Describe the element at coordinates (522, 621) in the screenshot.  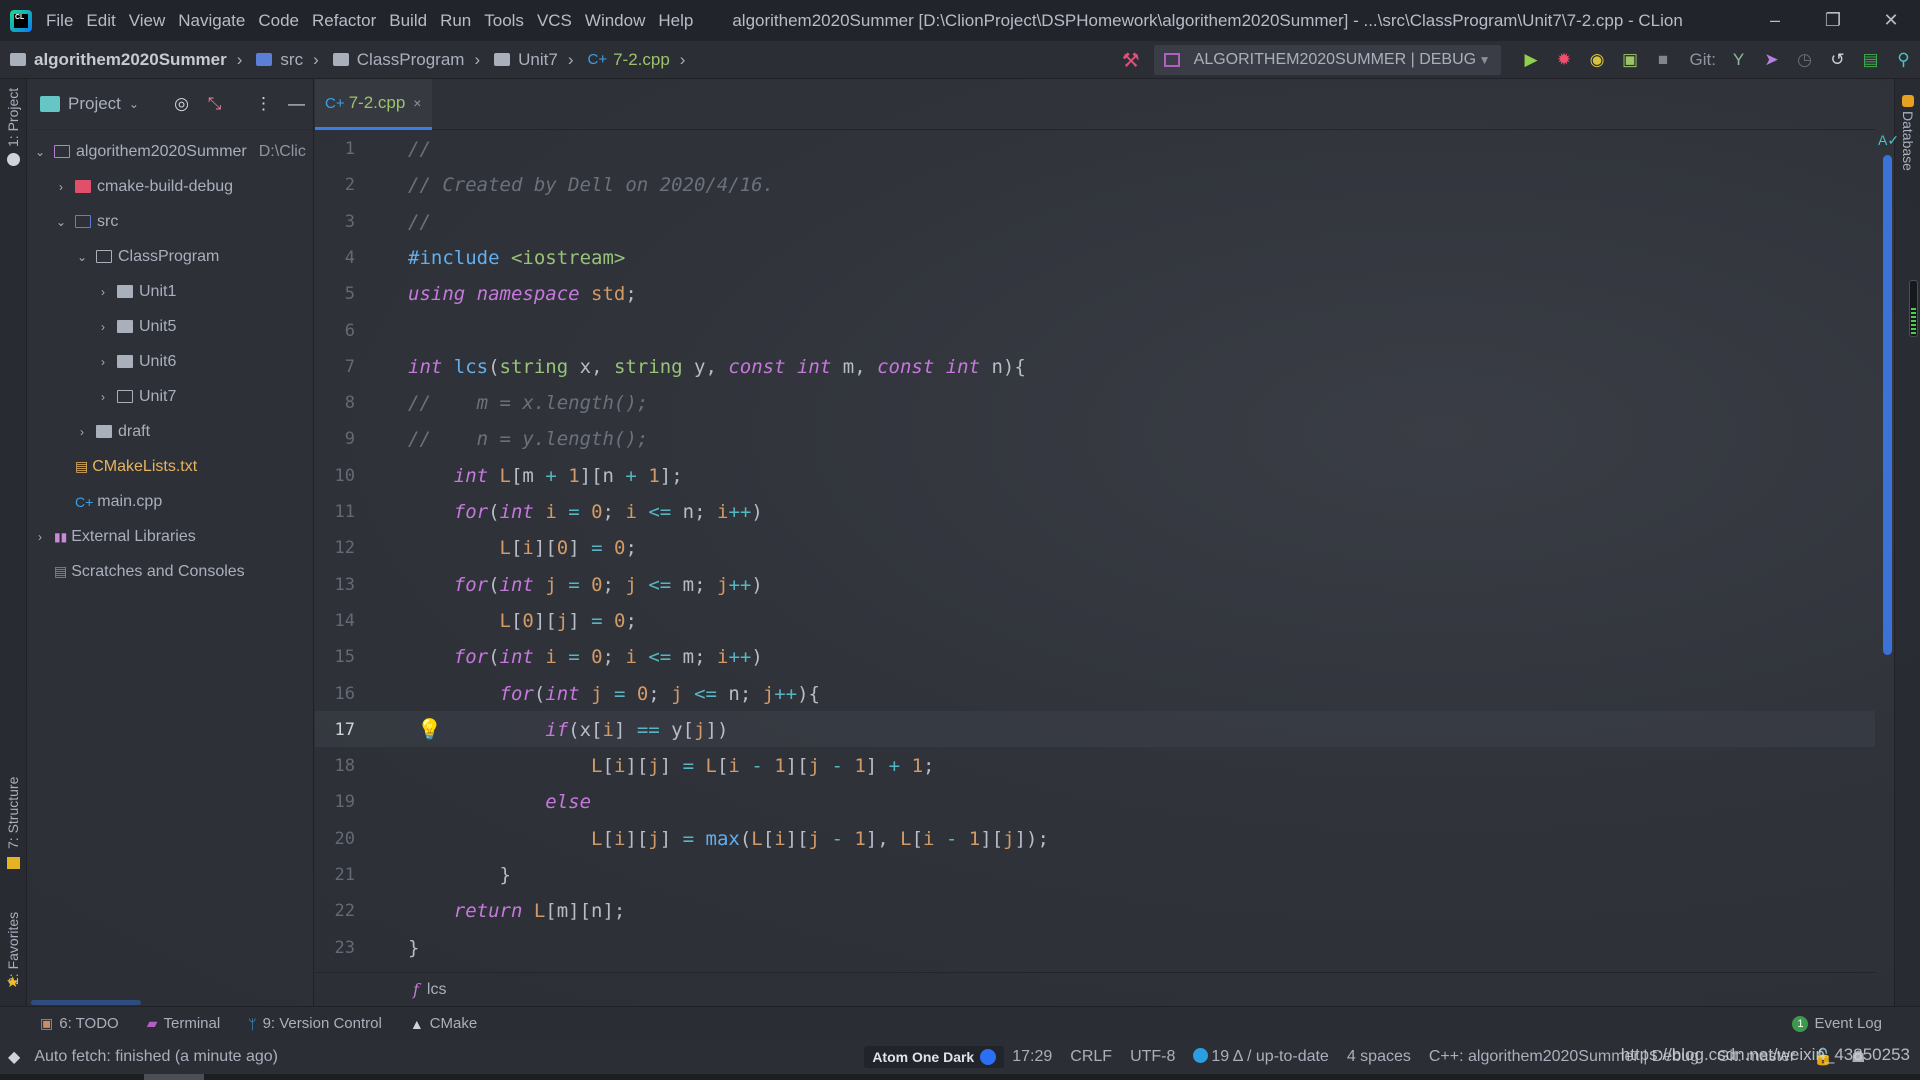
I see `code-line: L[0][j] = 0;` at that location.